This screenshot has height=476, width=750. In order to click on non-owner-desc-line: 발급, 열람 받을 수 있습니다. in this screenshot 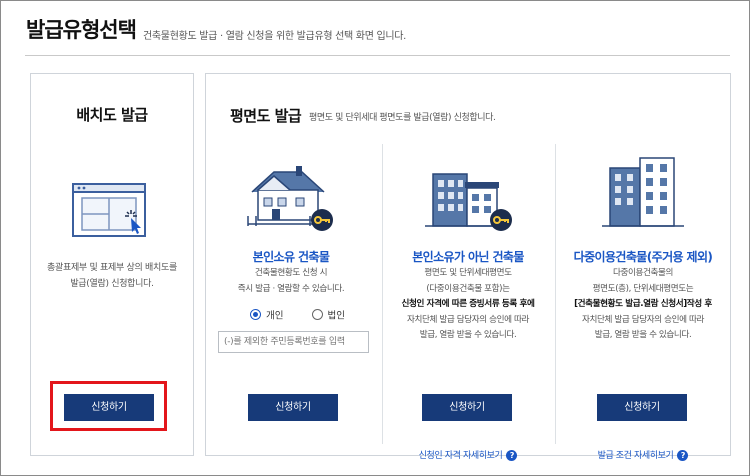, I will do `click(468, 335)`.